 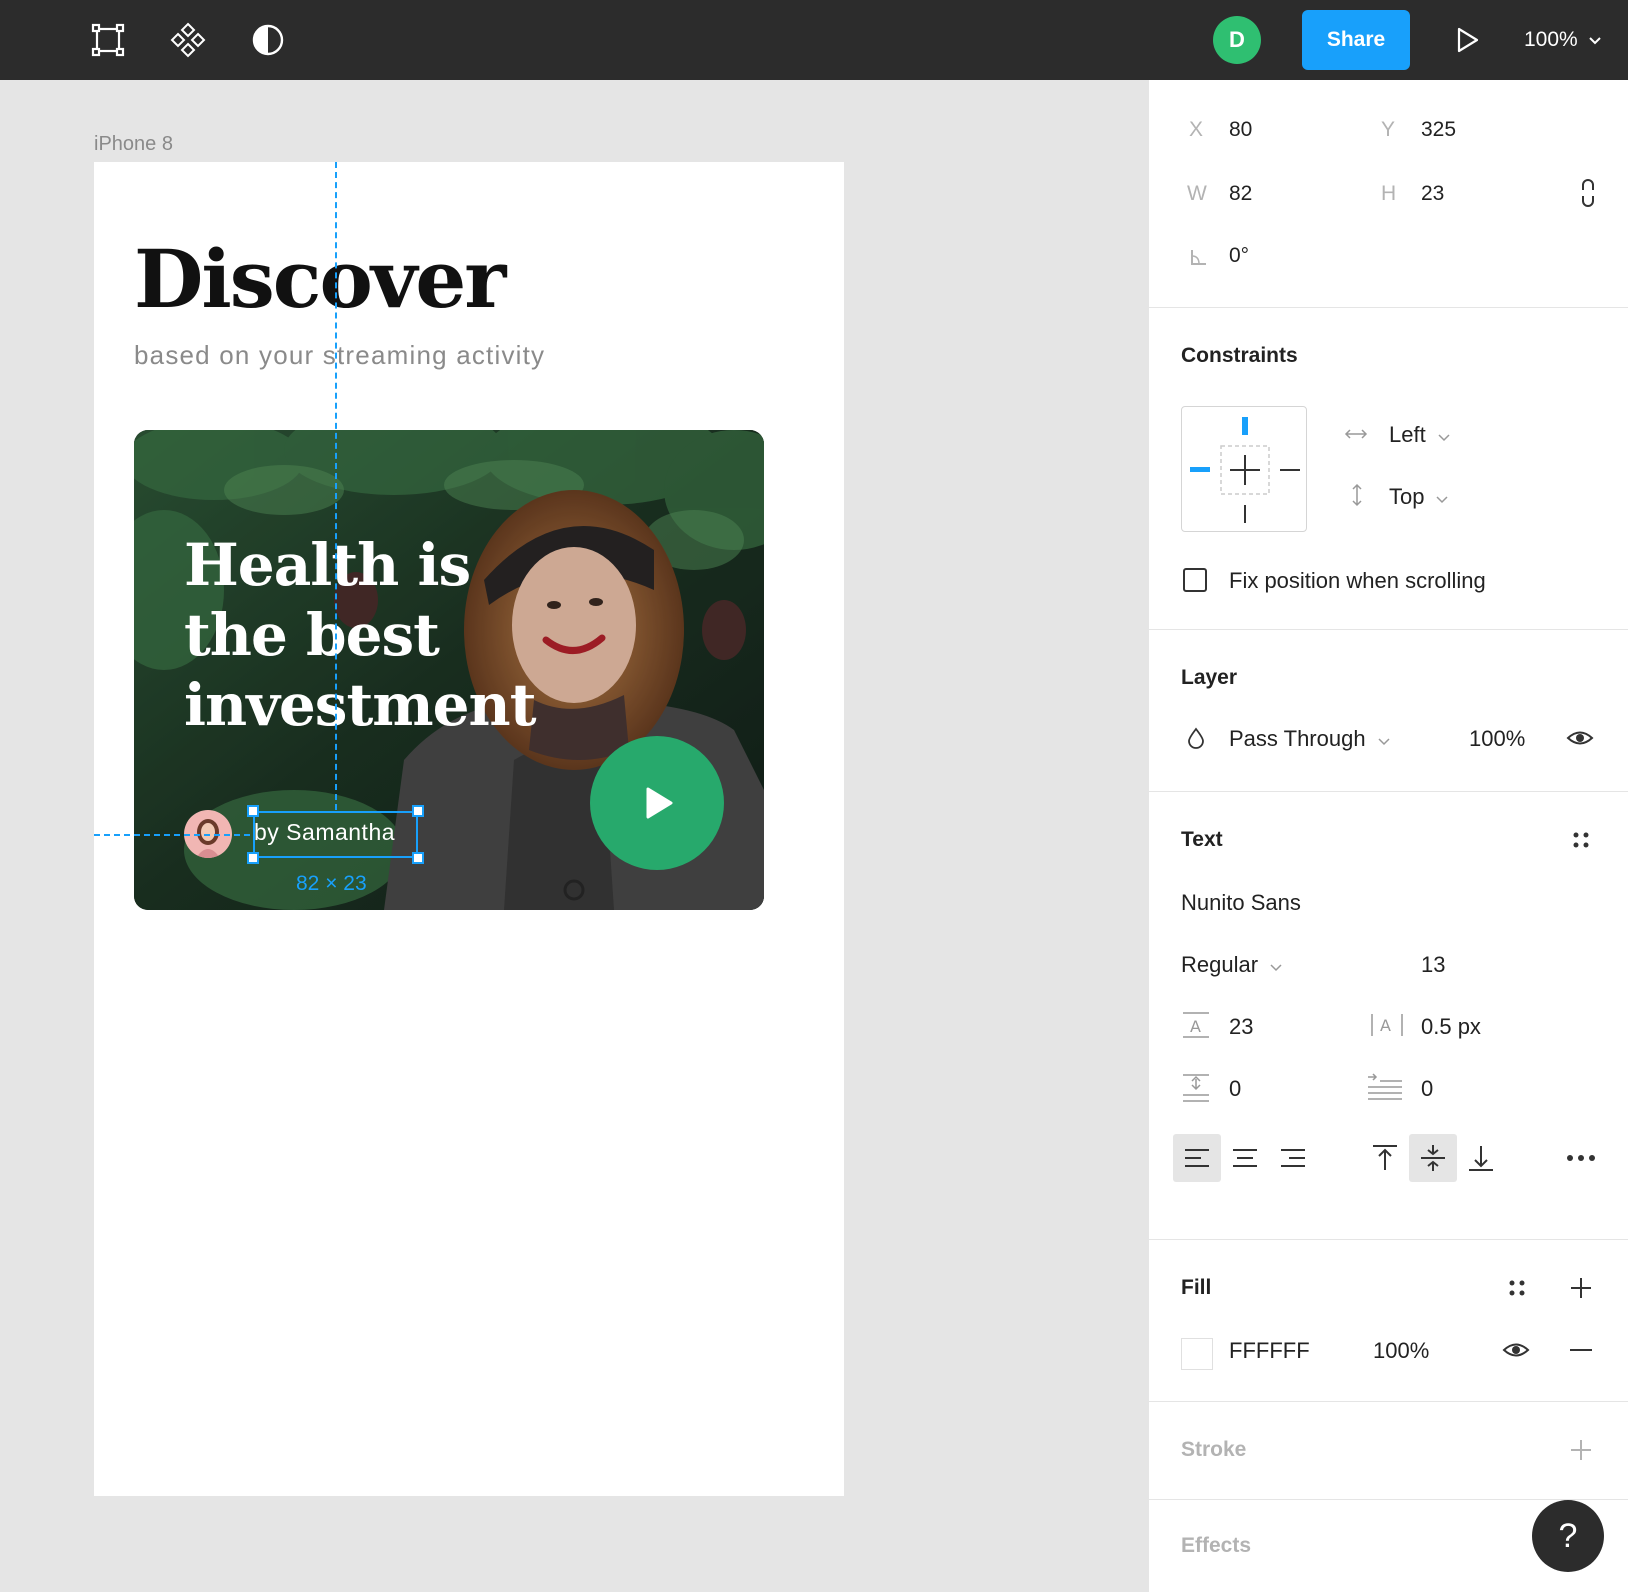 I want to click on zoom-label: 100%, so click(x=1551, y=39).